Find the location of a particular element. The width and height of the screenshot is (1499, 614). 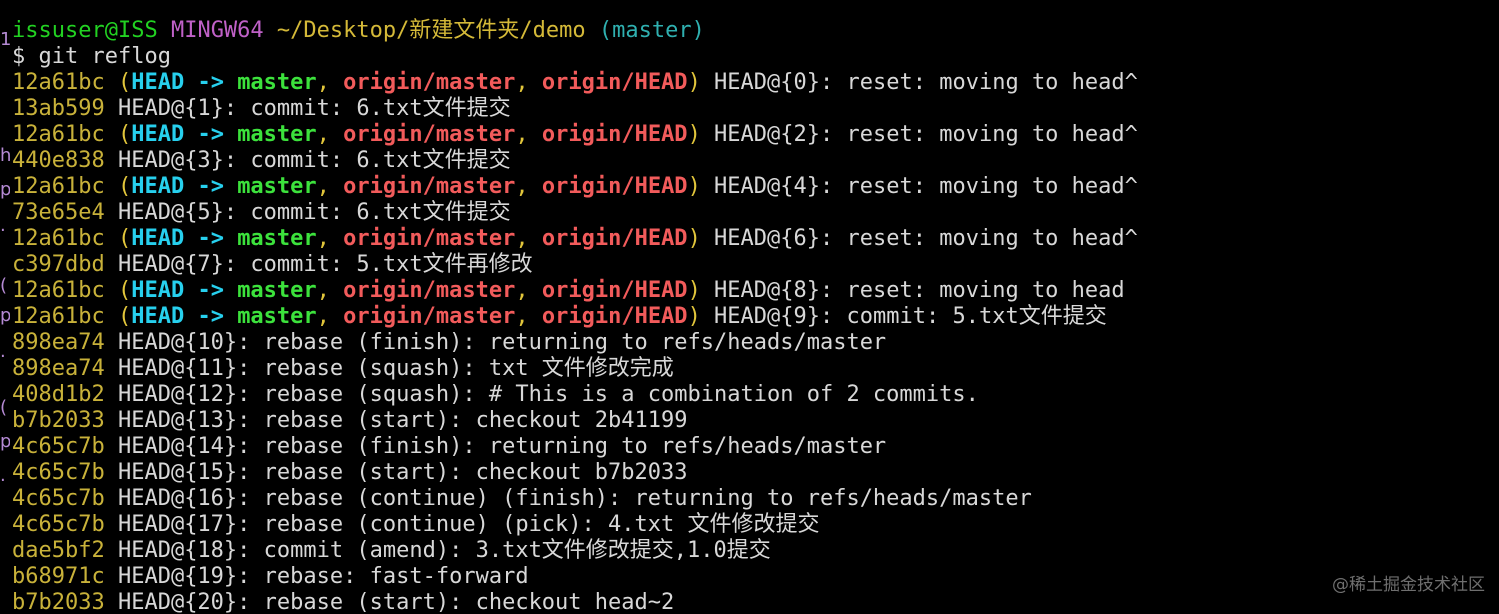

text-segment: b7b2033 is located at coordinates (58, 420).